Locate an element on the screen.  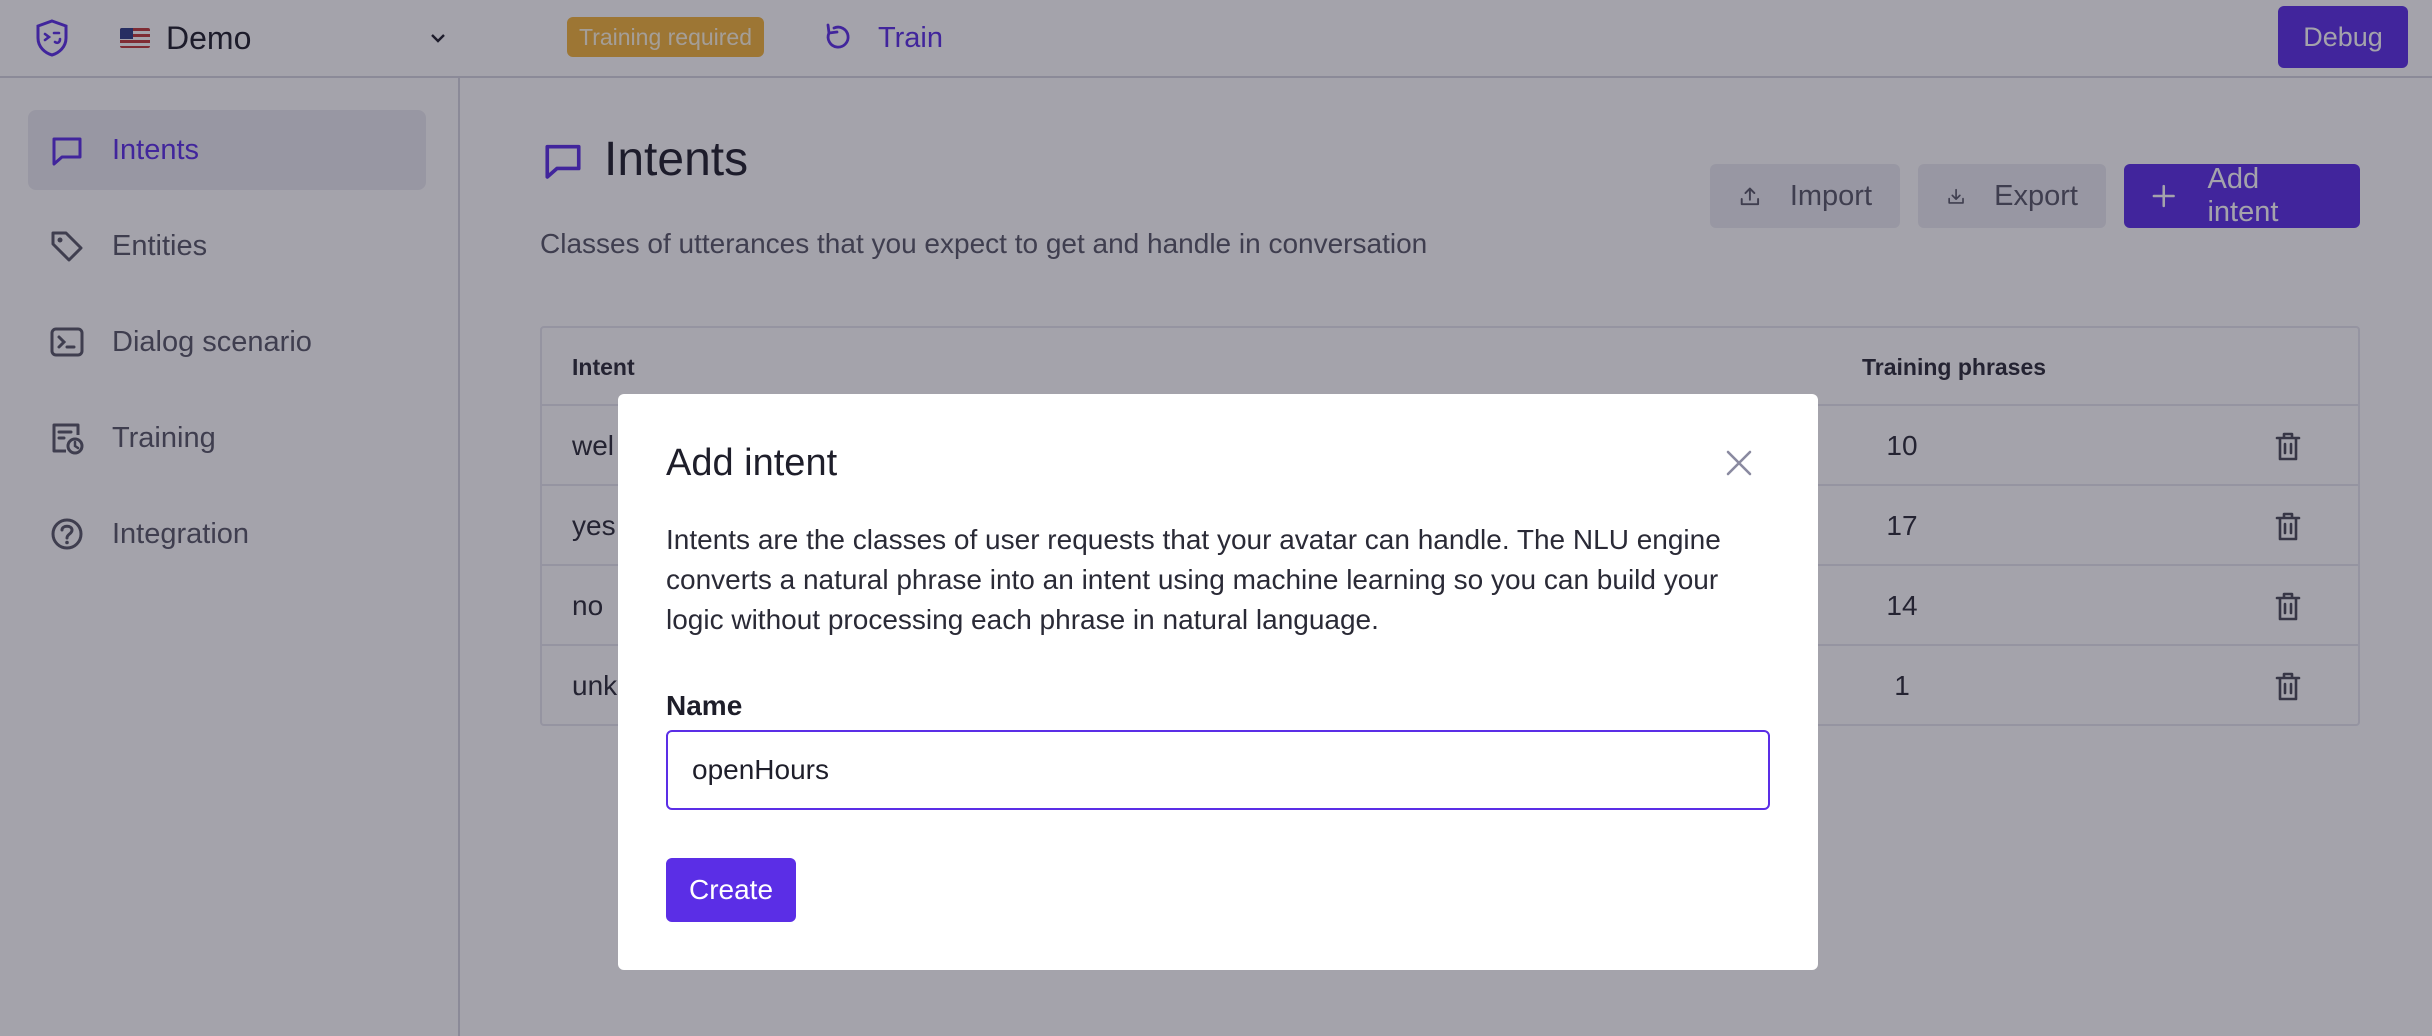
name-field-label: Name is located at coordinates (704, 705).